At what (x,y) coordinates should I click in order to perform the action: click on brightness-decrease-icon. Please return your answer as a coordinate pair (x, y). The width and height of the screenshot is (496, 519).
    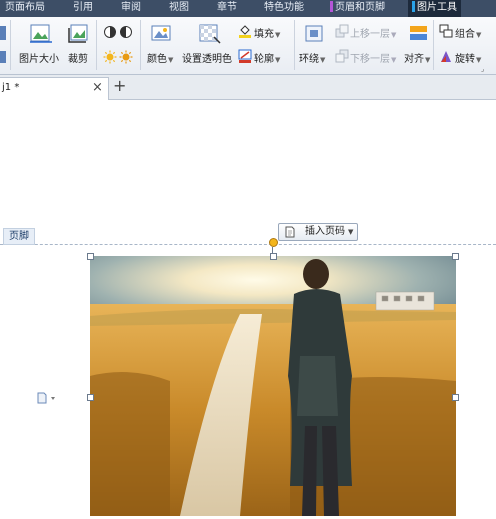
    Looking at the image, I should click on (126, 57).